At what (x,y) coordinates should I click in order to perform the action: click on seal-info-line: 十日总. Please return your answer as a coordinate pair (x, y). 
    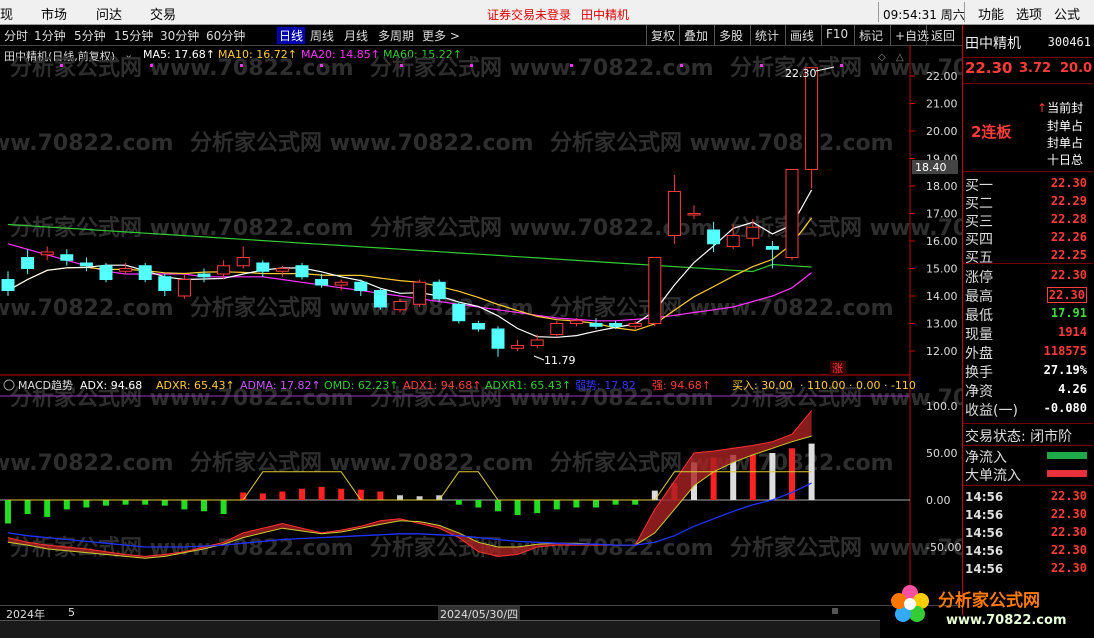
    Looking at the image, I should click on (1065, 160).